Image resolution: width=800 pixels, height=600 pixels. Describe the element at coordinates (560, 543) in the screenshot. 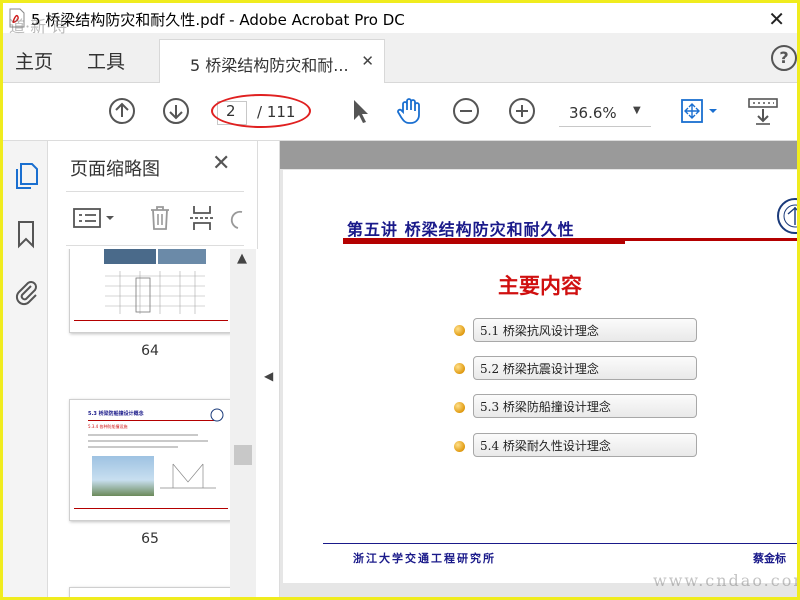

I see `footer-rule` at that location.